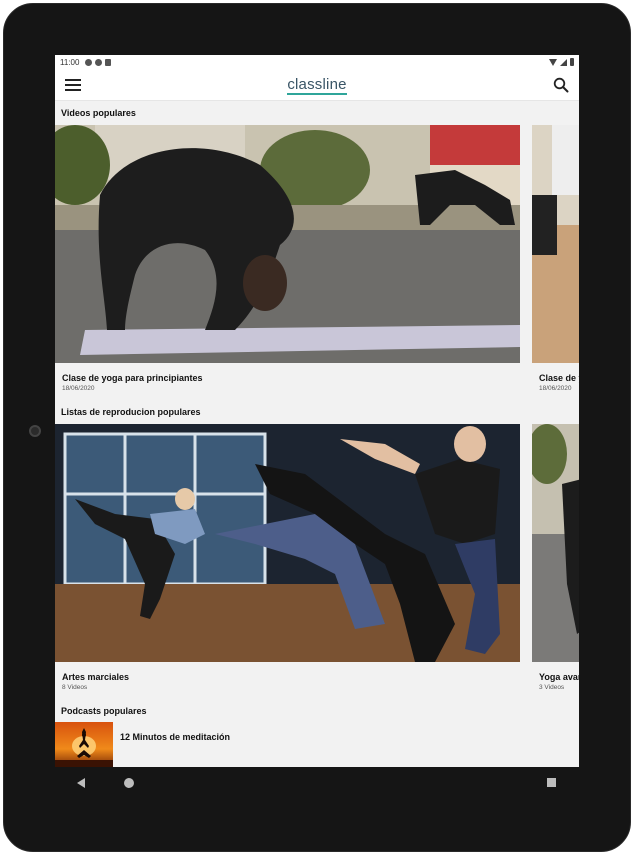  Describe the element at coordinates (551, 782) in the screenshot. I see `recents-icon` at that location.